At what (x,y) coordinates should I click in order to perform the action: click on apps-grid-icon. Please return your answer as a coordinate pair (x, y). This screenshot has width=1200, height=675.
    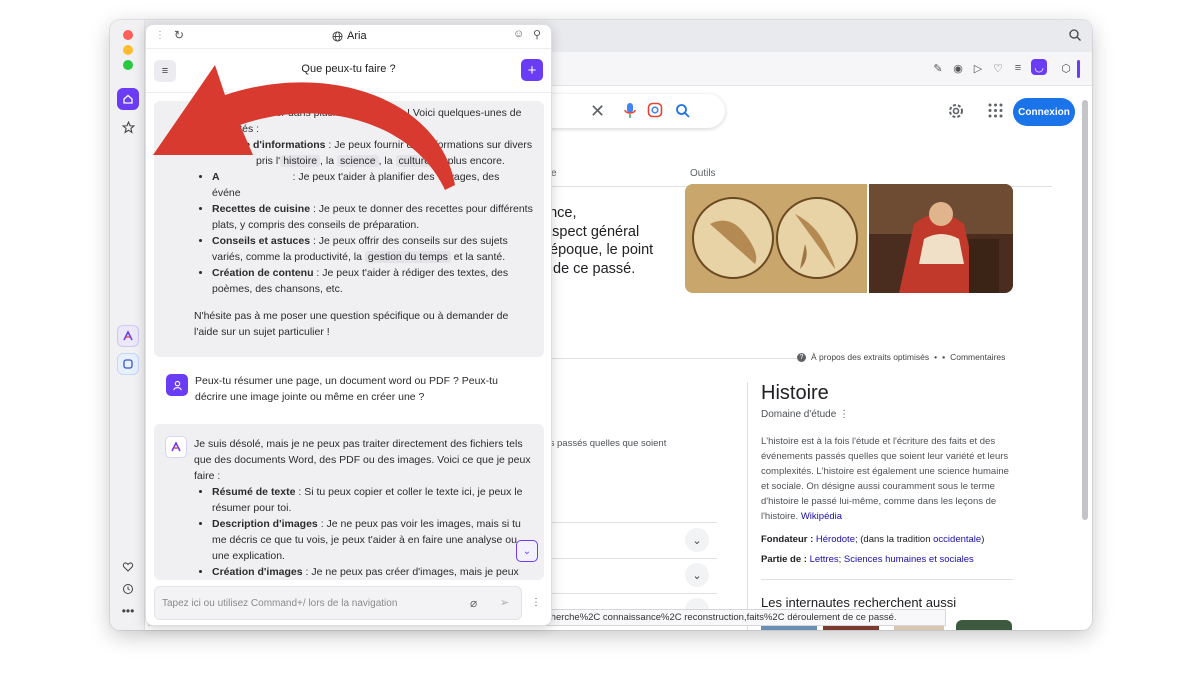
    Looking at the image, I should click on (995, 110).